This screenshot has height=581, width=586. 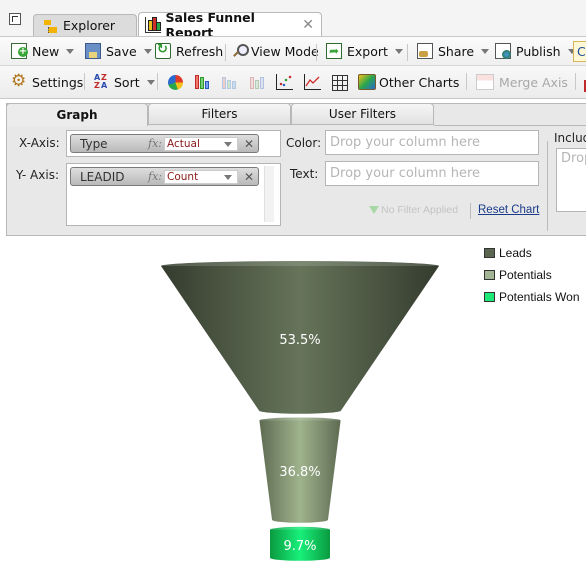 What do you see at coordinates (200, 51) in the screenshot?
I see `refresh-label: Refresh` at bounding box center [200, 51].